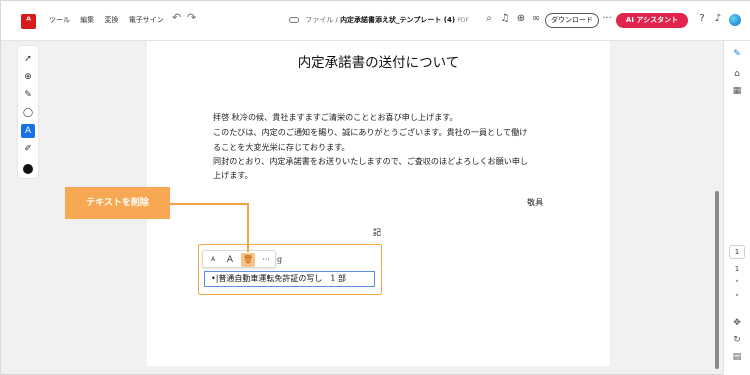 This screenshot has width=750, height=375. Describe the element at coordinates (28, 131) in the screenshot. I see `text-edit-icon: A` at that location.